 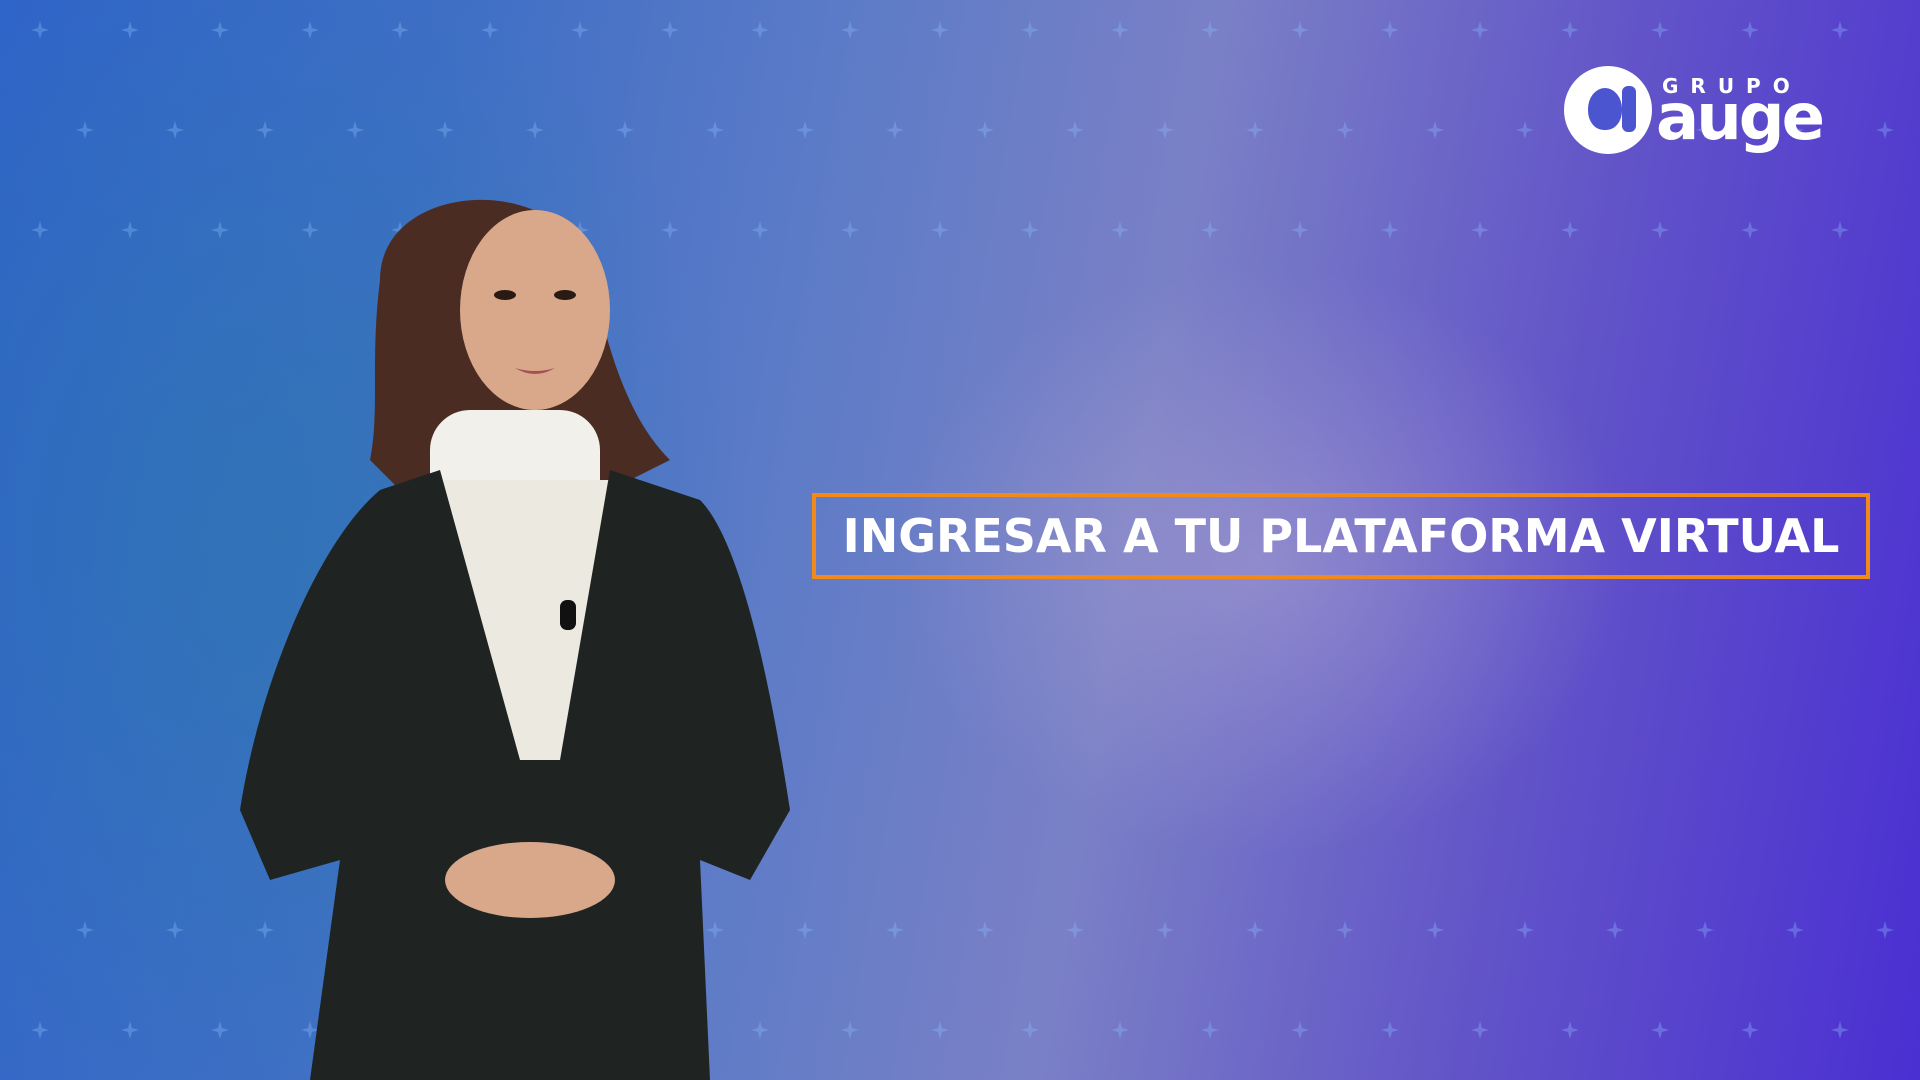 What do you see at coordinates (1608, 110) in the screenshot?
I see `auge-logo-icon` at bounding box center [1608, 110].